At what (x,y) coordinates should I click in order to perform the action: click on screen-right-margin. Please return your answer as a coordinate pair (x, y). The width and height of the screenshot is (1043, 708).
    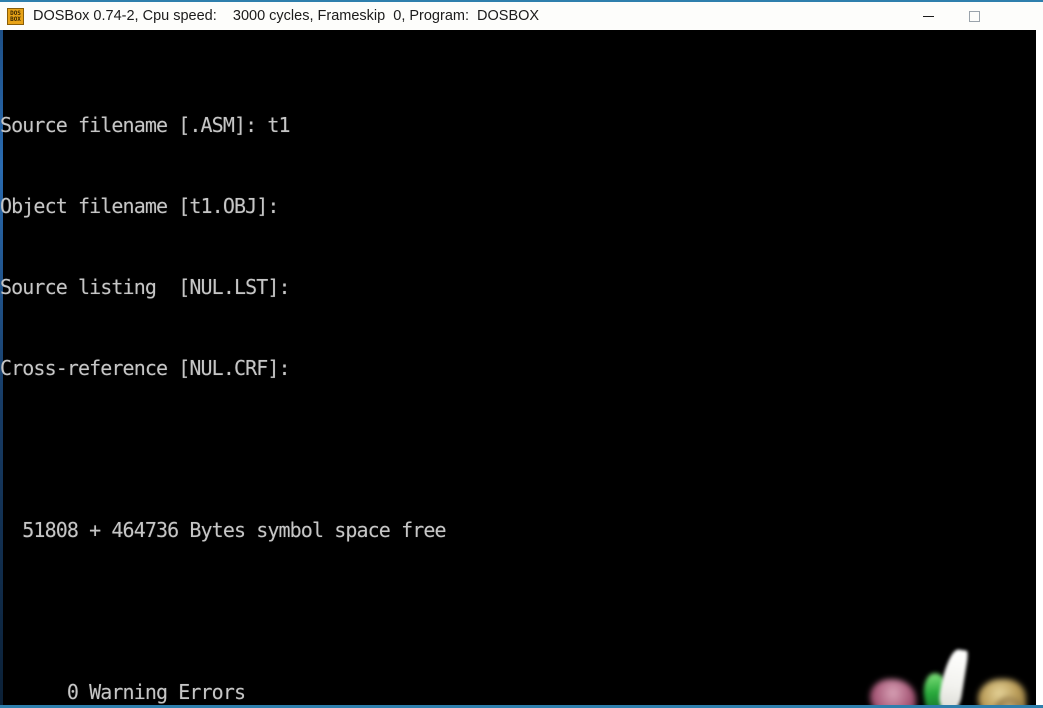
    Looking at the image, I should click on (1039, 369).